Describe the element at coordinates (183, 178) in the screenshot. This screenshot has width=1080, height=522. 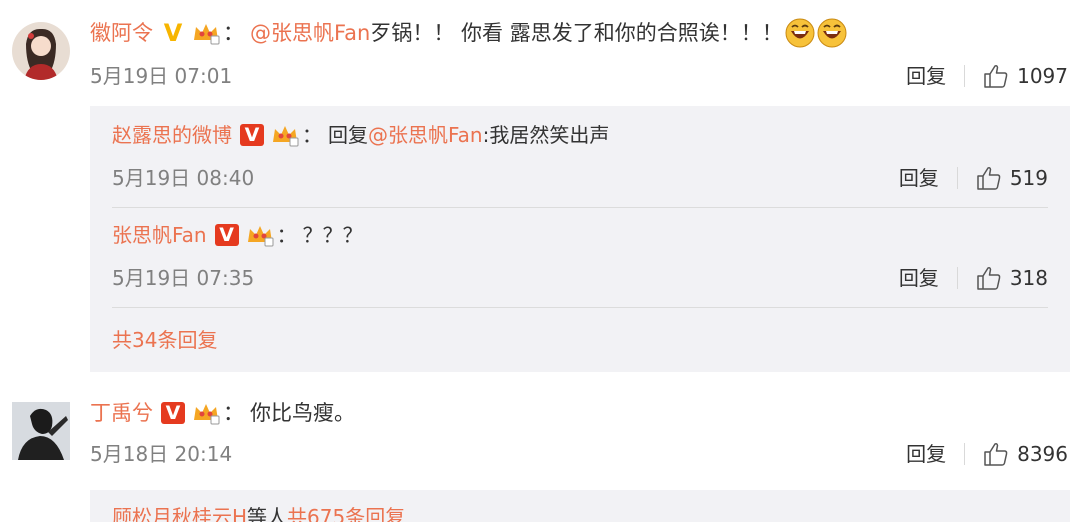
I see `reply-time: 5月19日 08:40` at that location.